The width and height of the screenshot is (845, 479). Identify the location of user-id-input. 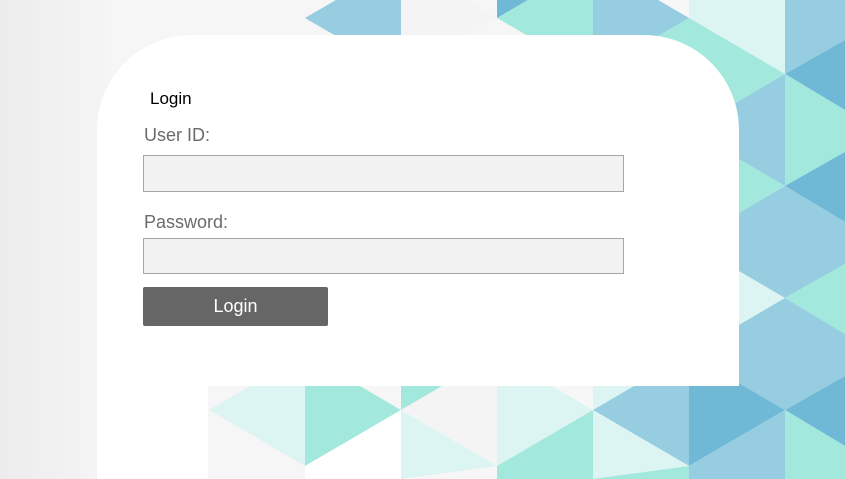
(383, 173).